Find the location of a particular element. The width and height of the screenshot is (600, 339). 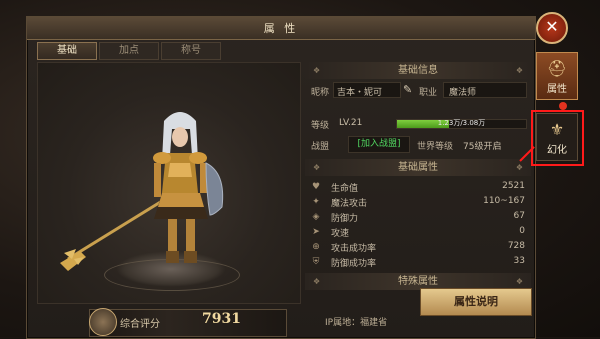

basic-attrs-header: ❖ 基础属性 ❖ is located at coordinates (418, 167).